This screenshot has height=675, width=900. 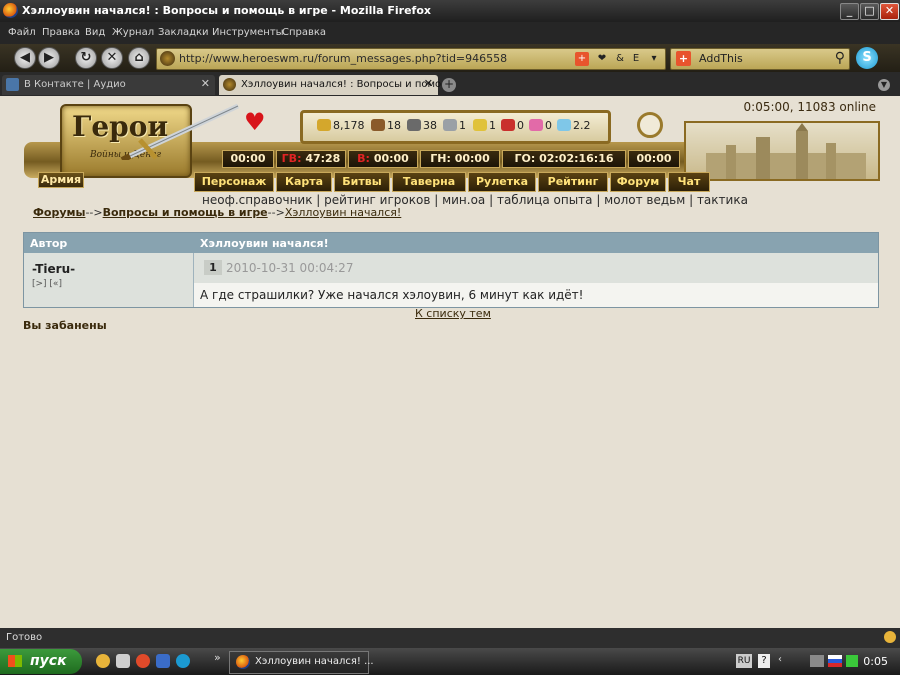 I want to click on resource-ore: 38, so click(x=422, y=125).